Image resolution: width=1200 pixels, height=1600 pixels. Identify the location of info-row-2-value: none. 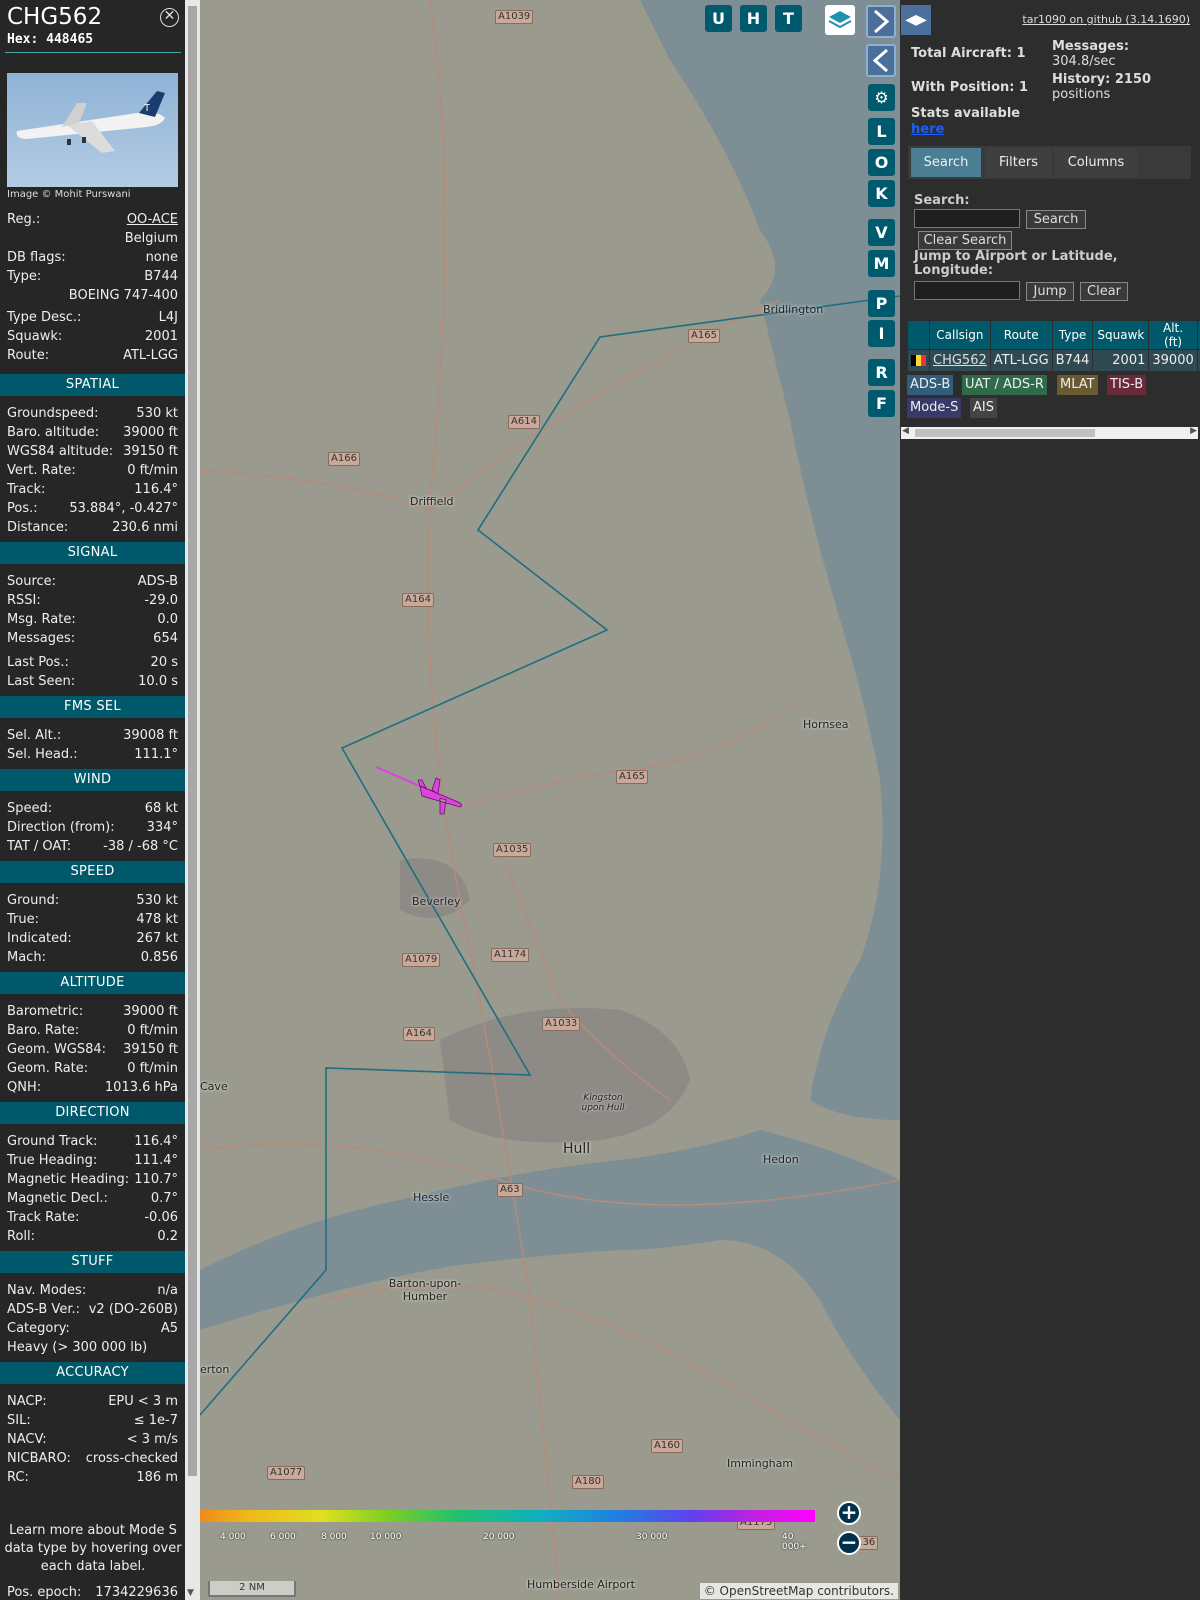
(161, 257).